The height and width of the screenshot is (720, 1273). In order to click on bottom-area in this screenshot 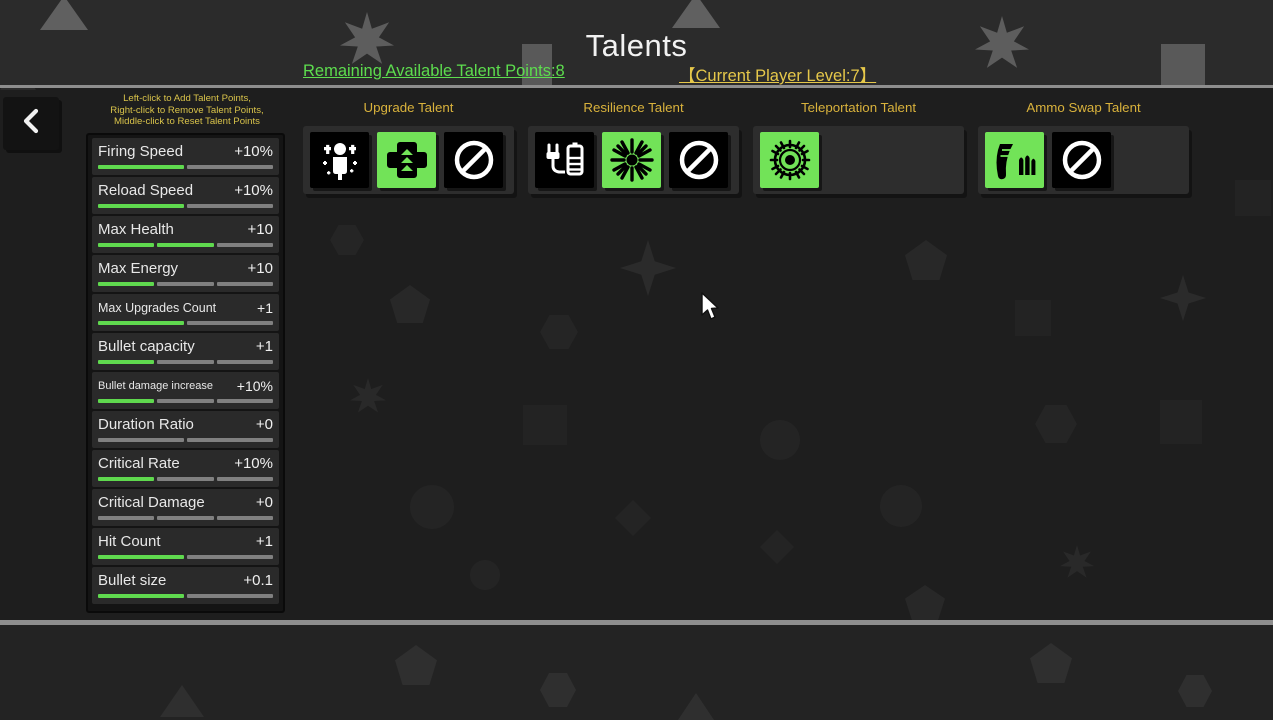, I will do `click(636, 672)`.